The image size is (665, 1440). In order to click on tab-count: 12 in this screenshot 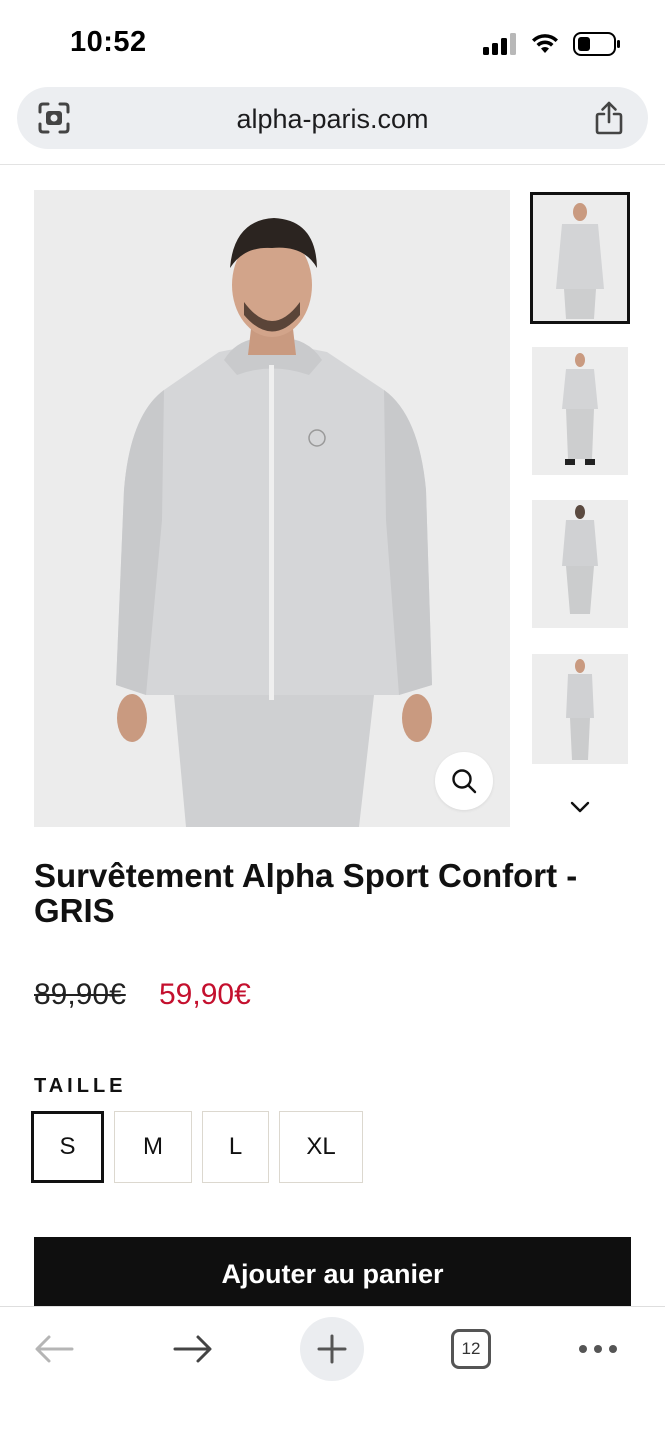, I will do `click(471, 1348)`.